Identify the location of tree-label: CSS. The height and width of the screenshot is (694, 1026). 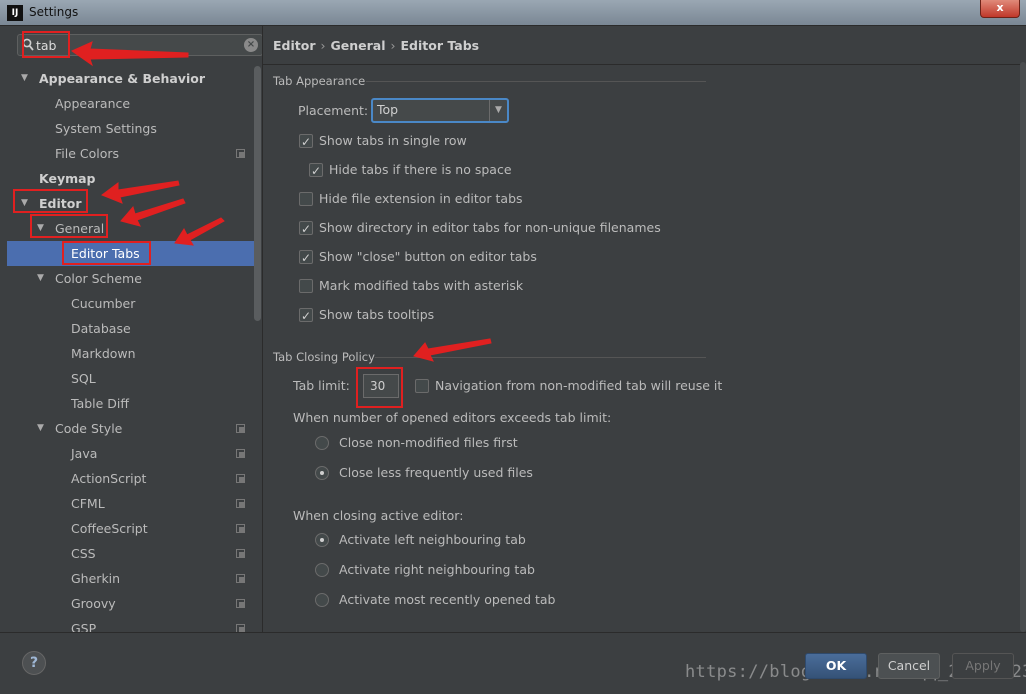
(83, 553).